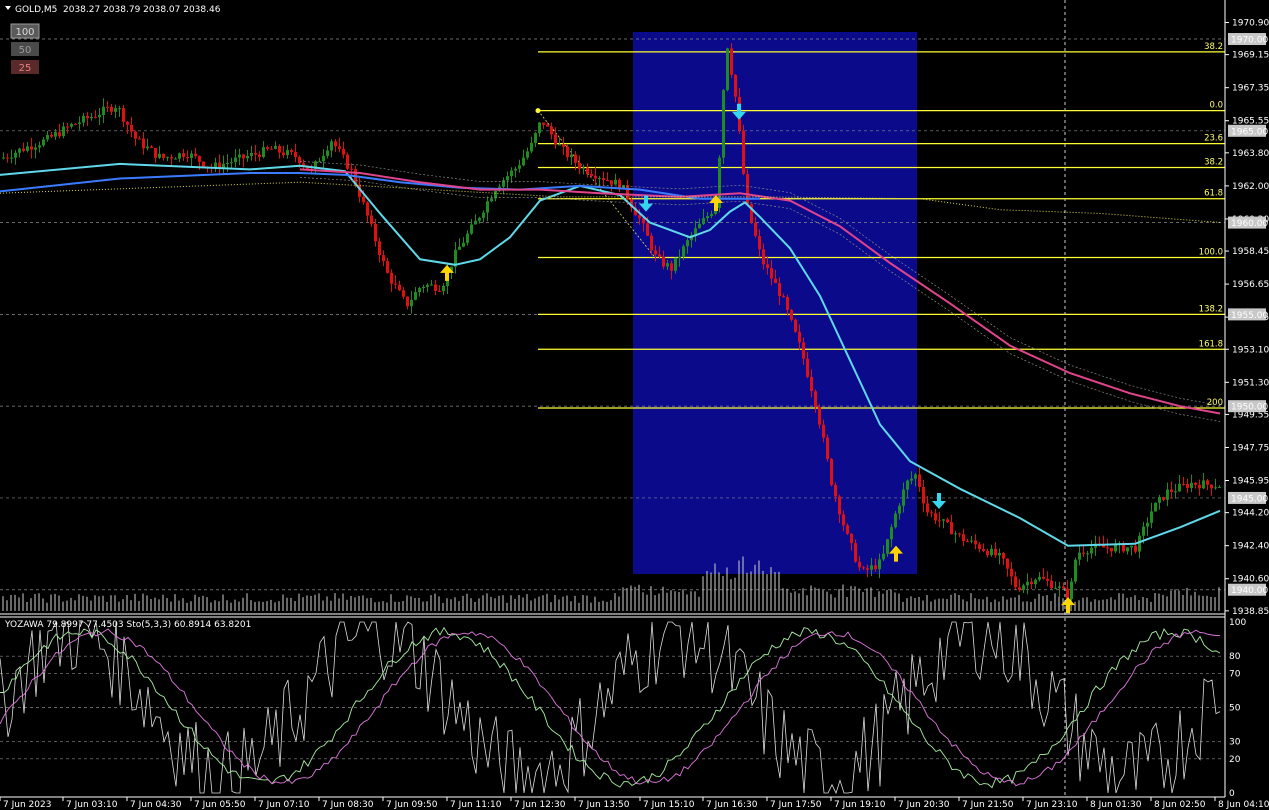  Describe the element at coordinates (1250, 547) in the screenshot. I see `price-tick-label: 1942.40` at that location.